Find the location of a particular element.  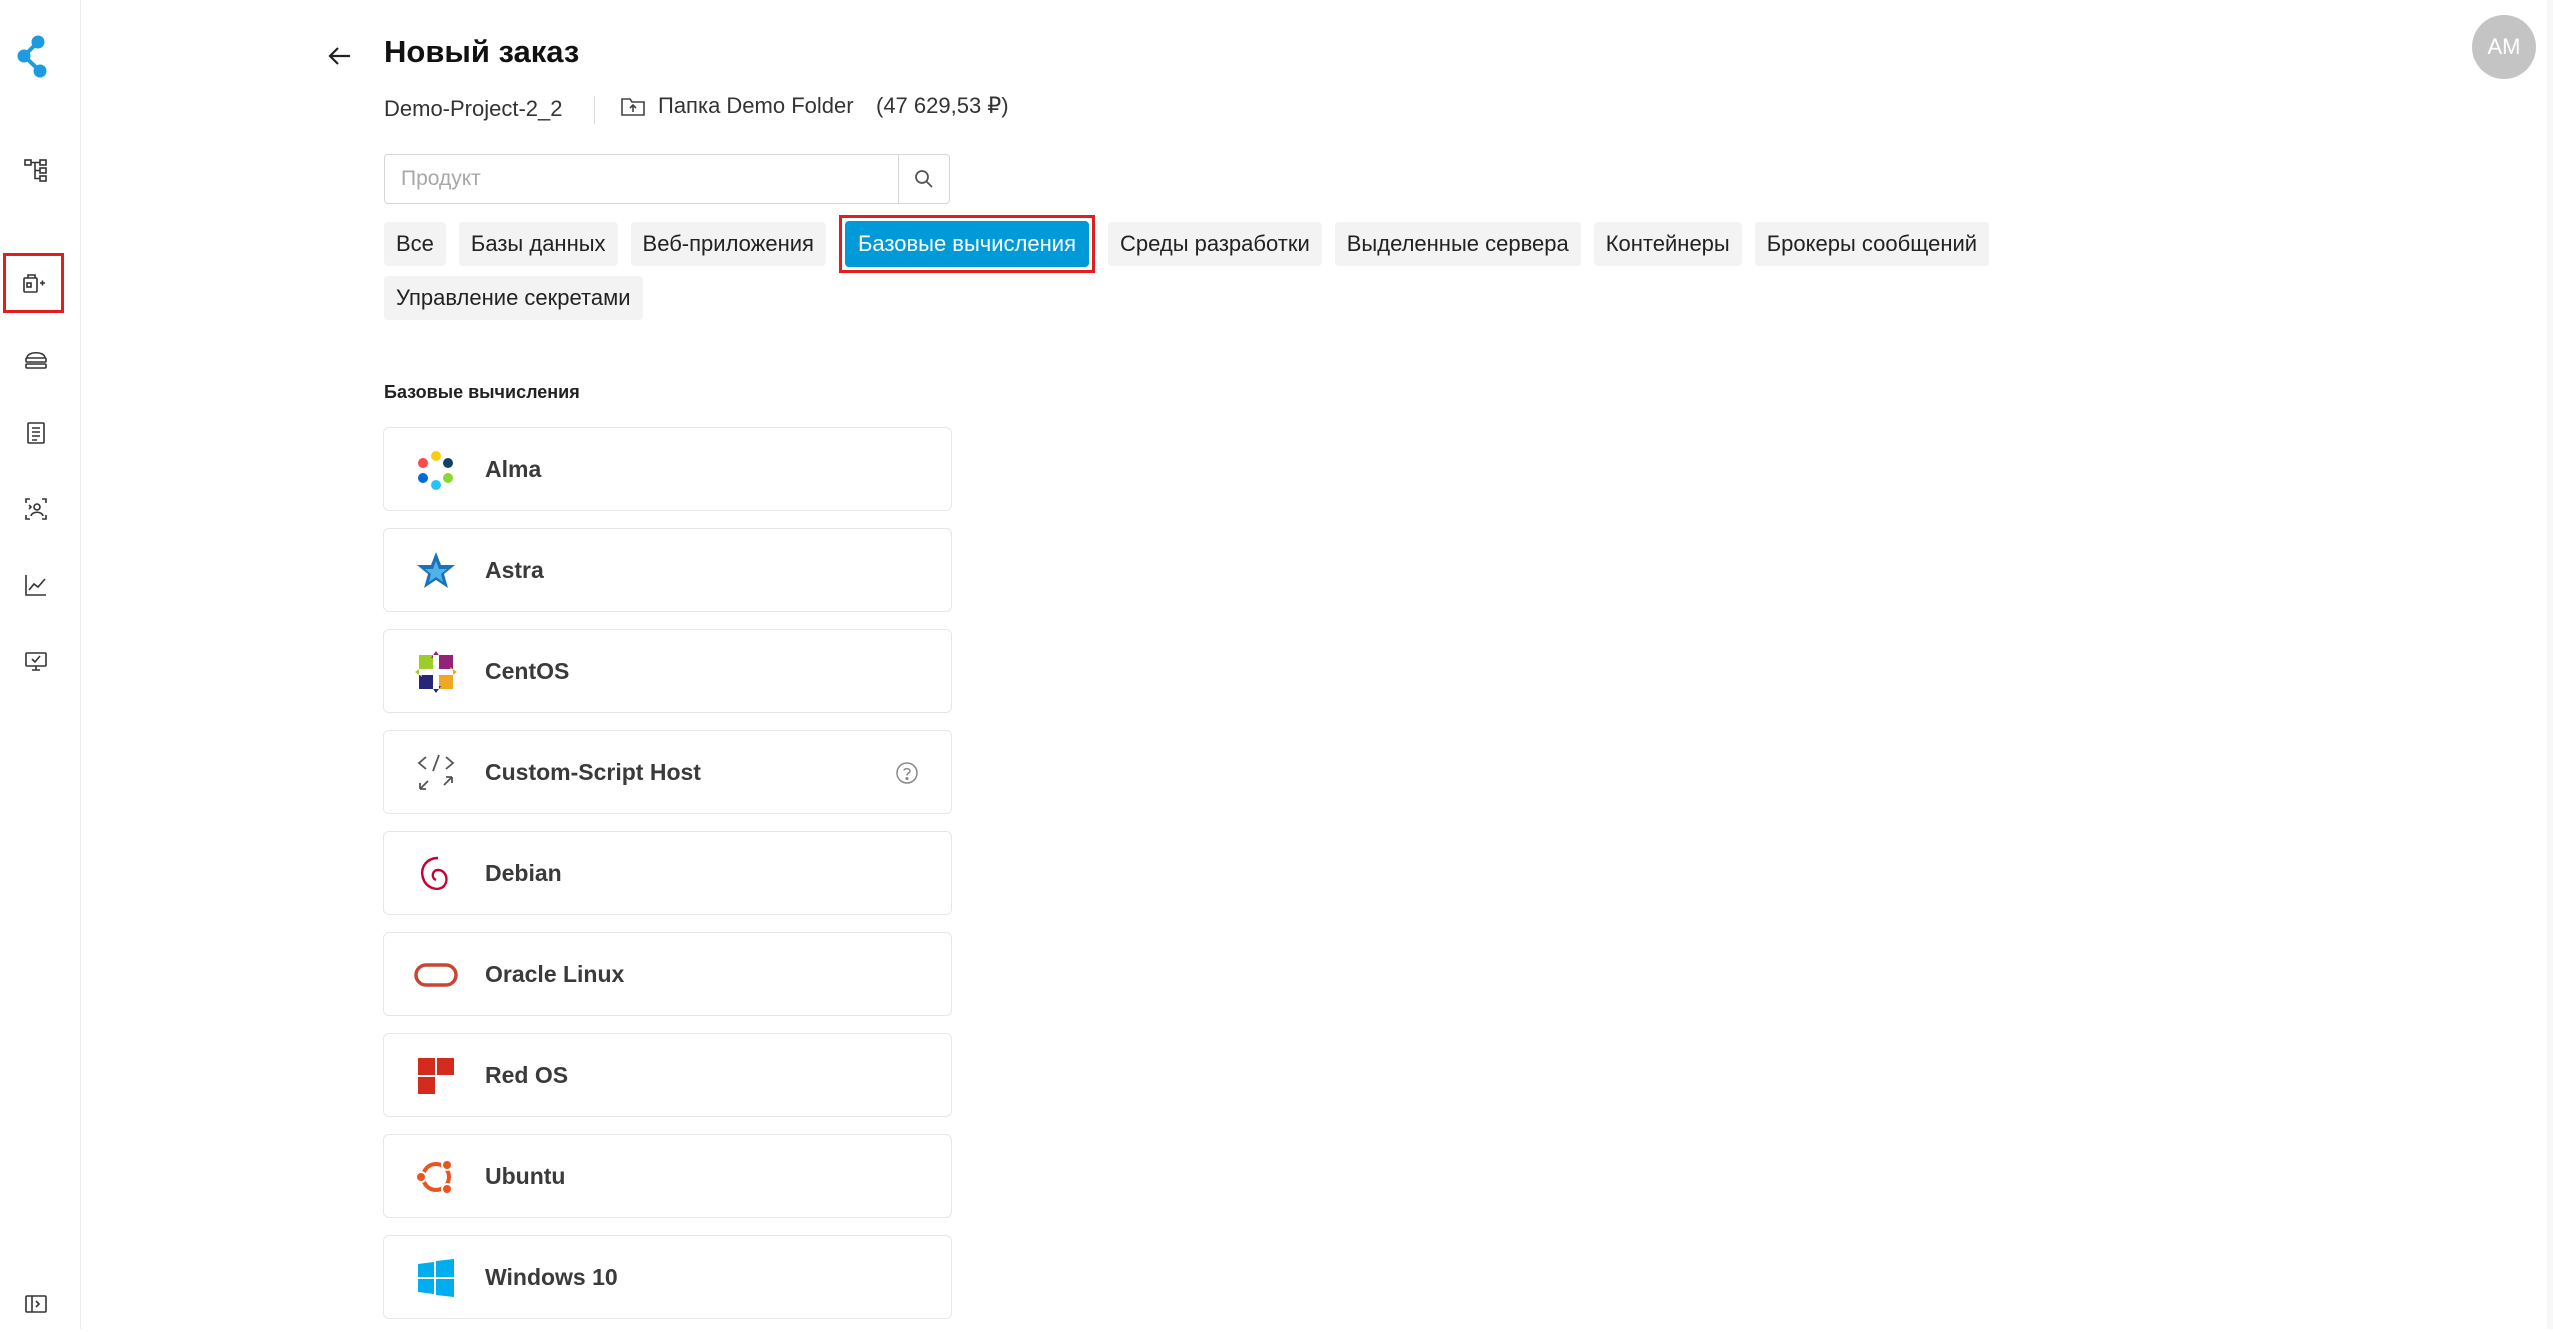

page-title: Новый заказ is located at coordinates (482, 51).